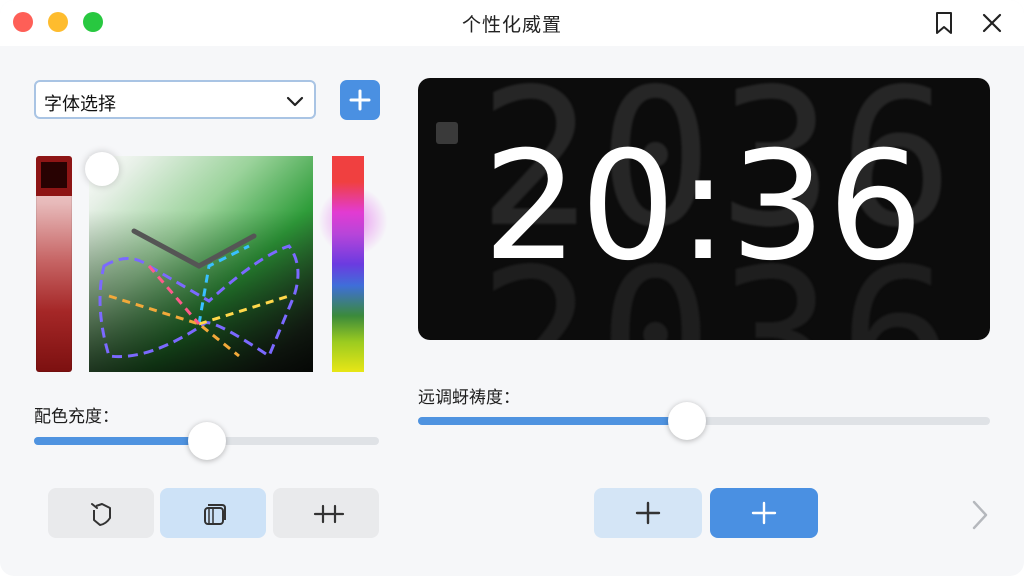  What do you see at coordinates (76, 417) in the screenshot?
I see `color-saturation-label: 配色充度：` at bounding box center [76, 417].